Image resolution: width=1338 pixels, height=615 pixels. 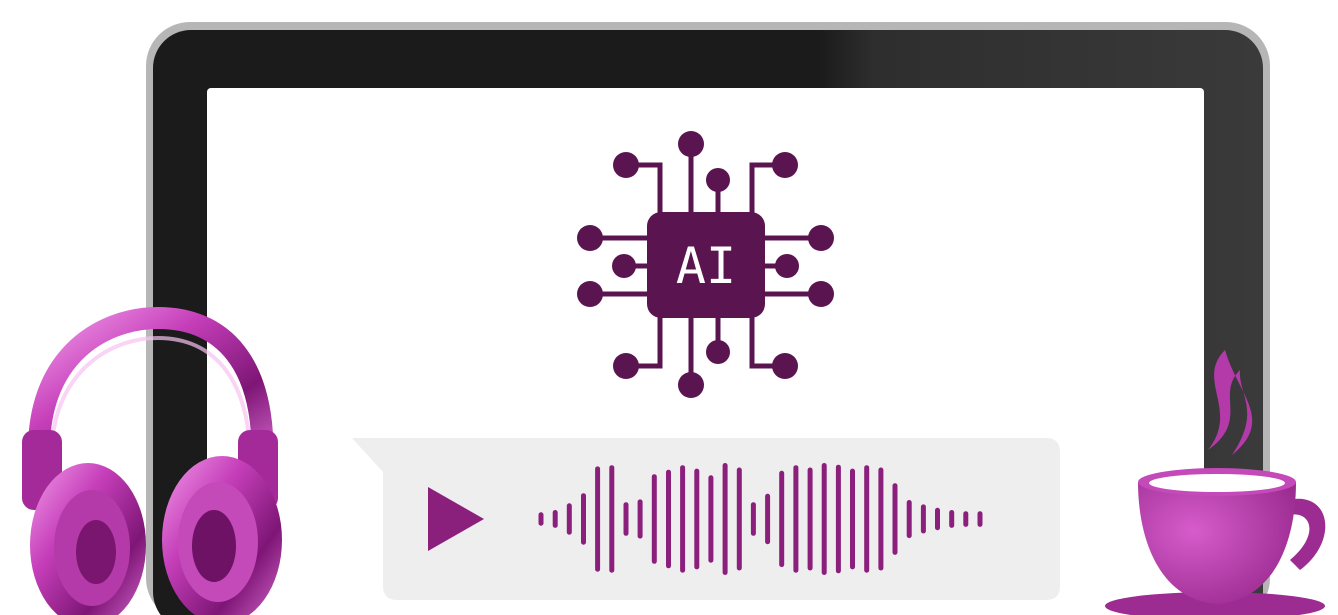 What do you see at coordinates (706, 266) in the screenshot?
I see `ai-chip-label: AI` at bounding box center [706, 266].